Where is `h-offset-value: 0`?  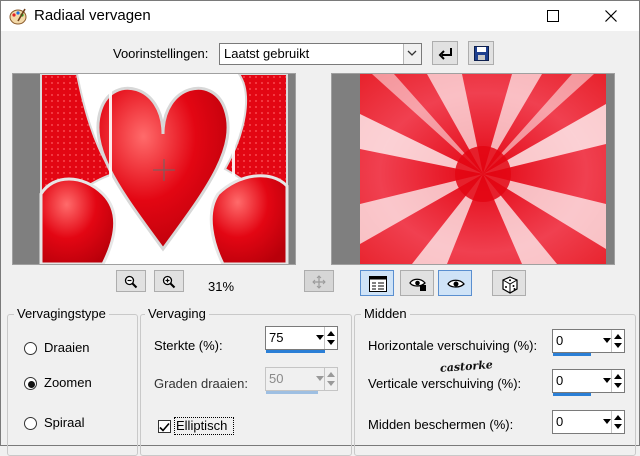 h-offset-value: 0 is located at coordinates (560, 340).